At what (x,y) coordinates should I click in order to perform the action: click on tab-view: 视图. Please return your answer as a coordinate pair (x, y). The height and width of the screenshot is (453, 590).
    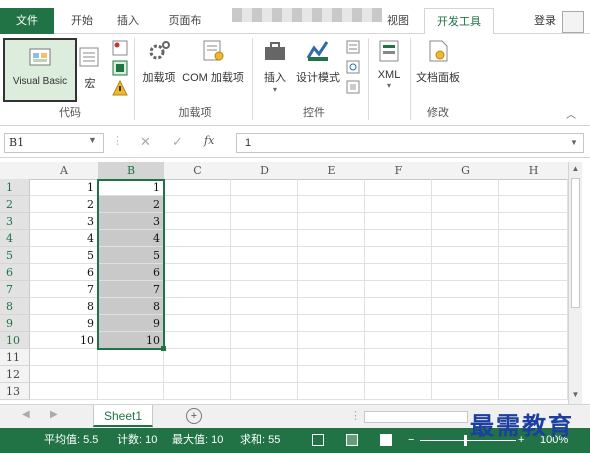
    Looking at the image, I should click on (398, 21).